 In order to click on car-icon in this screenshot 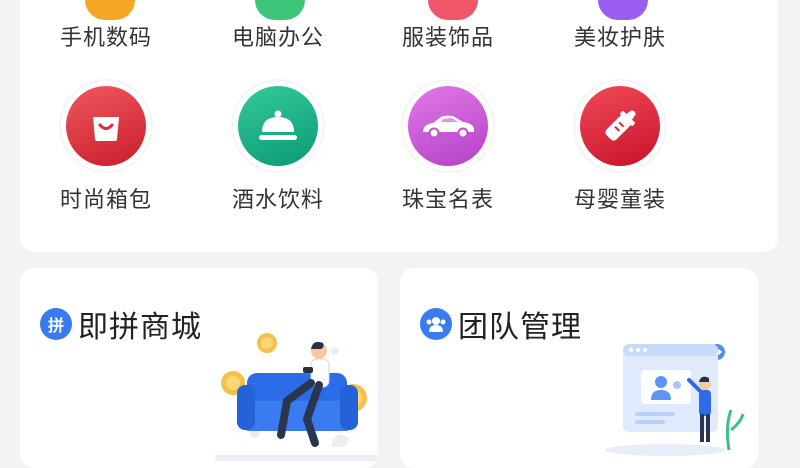, I will do `click(448, 126)`.